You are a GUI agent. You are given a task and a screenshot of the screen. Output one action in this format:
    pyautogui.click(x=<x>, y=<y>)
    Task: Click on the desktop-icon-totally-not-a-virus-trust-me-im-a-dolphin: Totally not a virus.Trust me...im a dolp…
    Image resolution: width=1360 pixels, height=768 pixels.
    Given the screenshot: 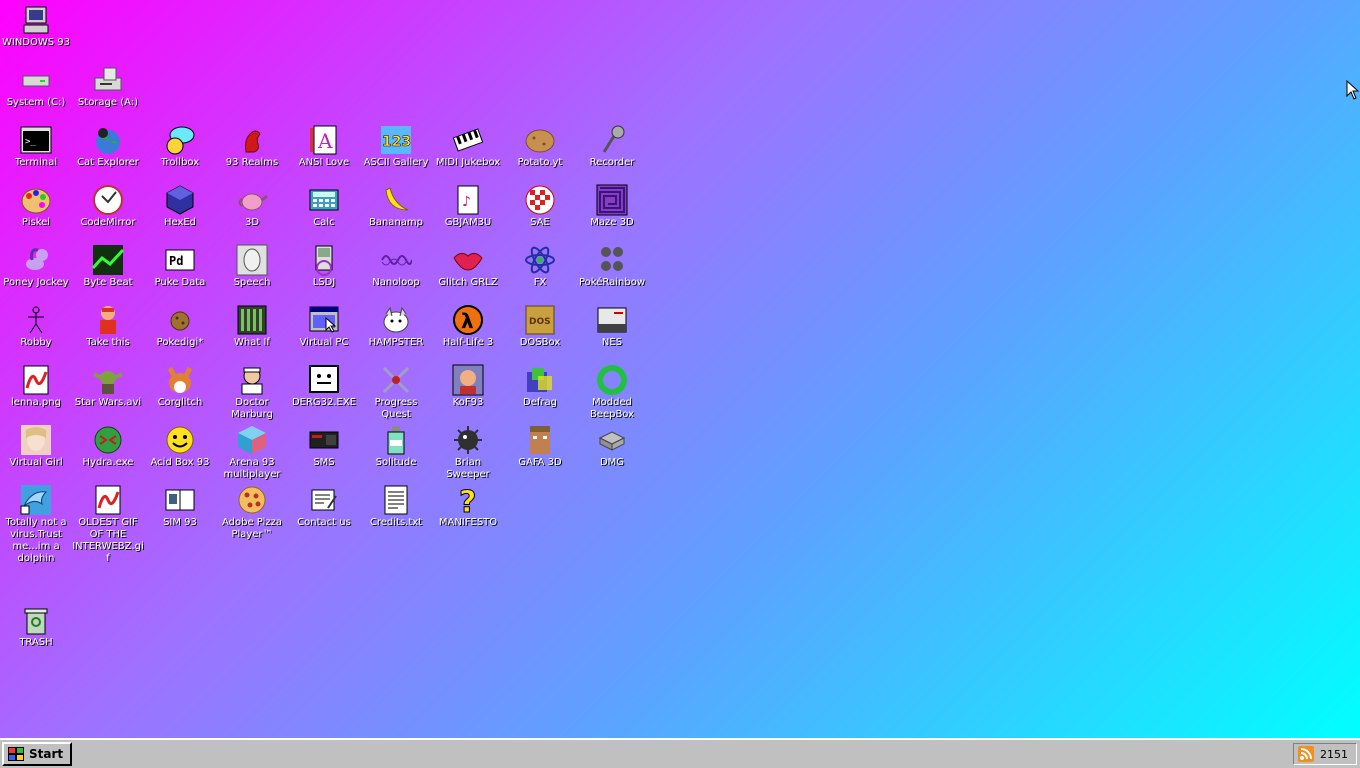 What is the action you would take?
    pyautogui.click(x=36, y=523)
    